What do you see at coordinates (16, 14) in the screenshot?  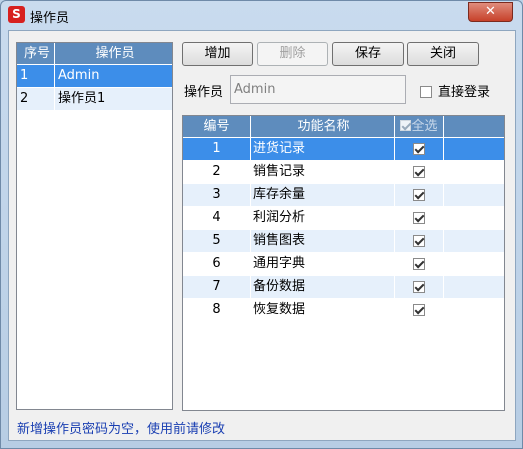 I see `app-logo-icon: S` at bounding box center [16, 14].